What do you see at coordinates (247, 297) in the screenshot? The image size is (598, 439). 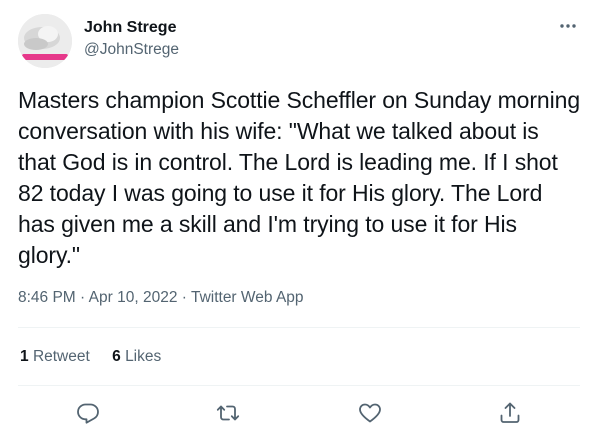 I see `tweet-source: Twitter Web App` at bounding box center [247, 297].